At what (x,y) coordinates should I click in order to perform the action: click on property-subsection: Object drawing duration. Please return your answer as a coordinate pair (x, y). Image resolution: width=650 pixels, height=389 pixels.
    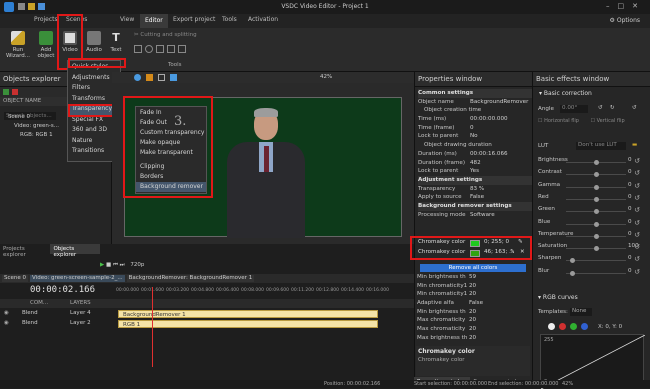
    Looking at the image, I should click on (475, 145).